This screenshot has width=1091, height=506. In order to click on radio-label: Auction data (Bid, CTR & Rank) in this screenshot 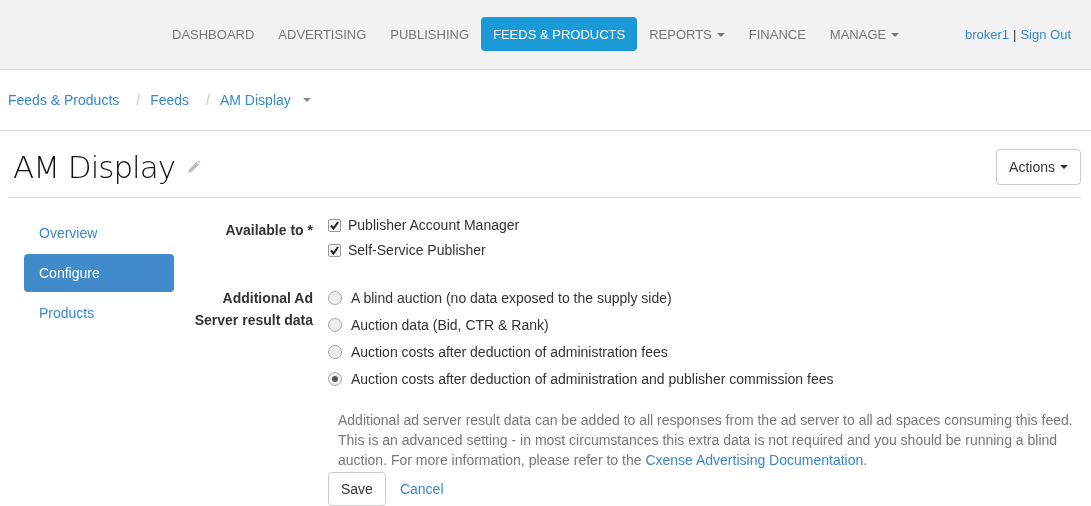, I will do `click(450, 325)`.